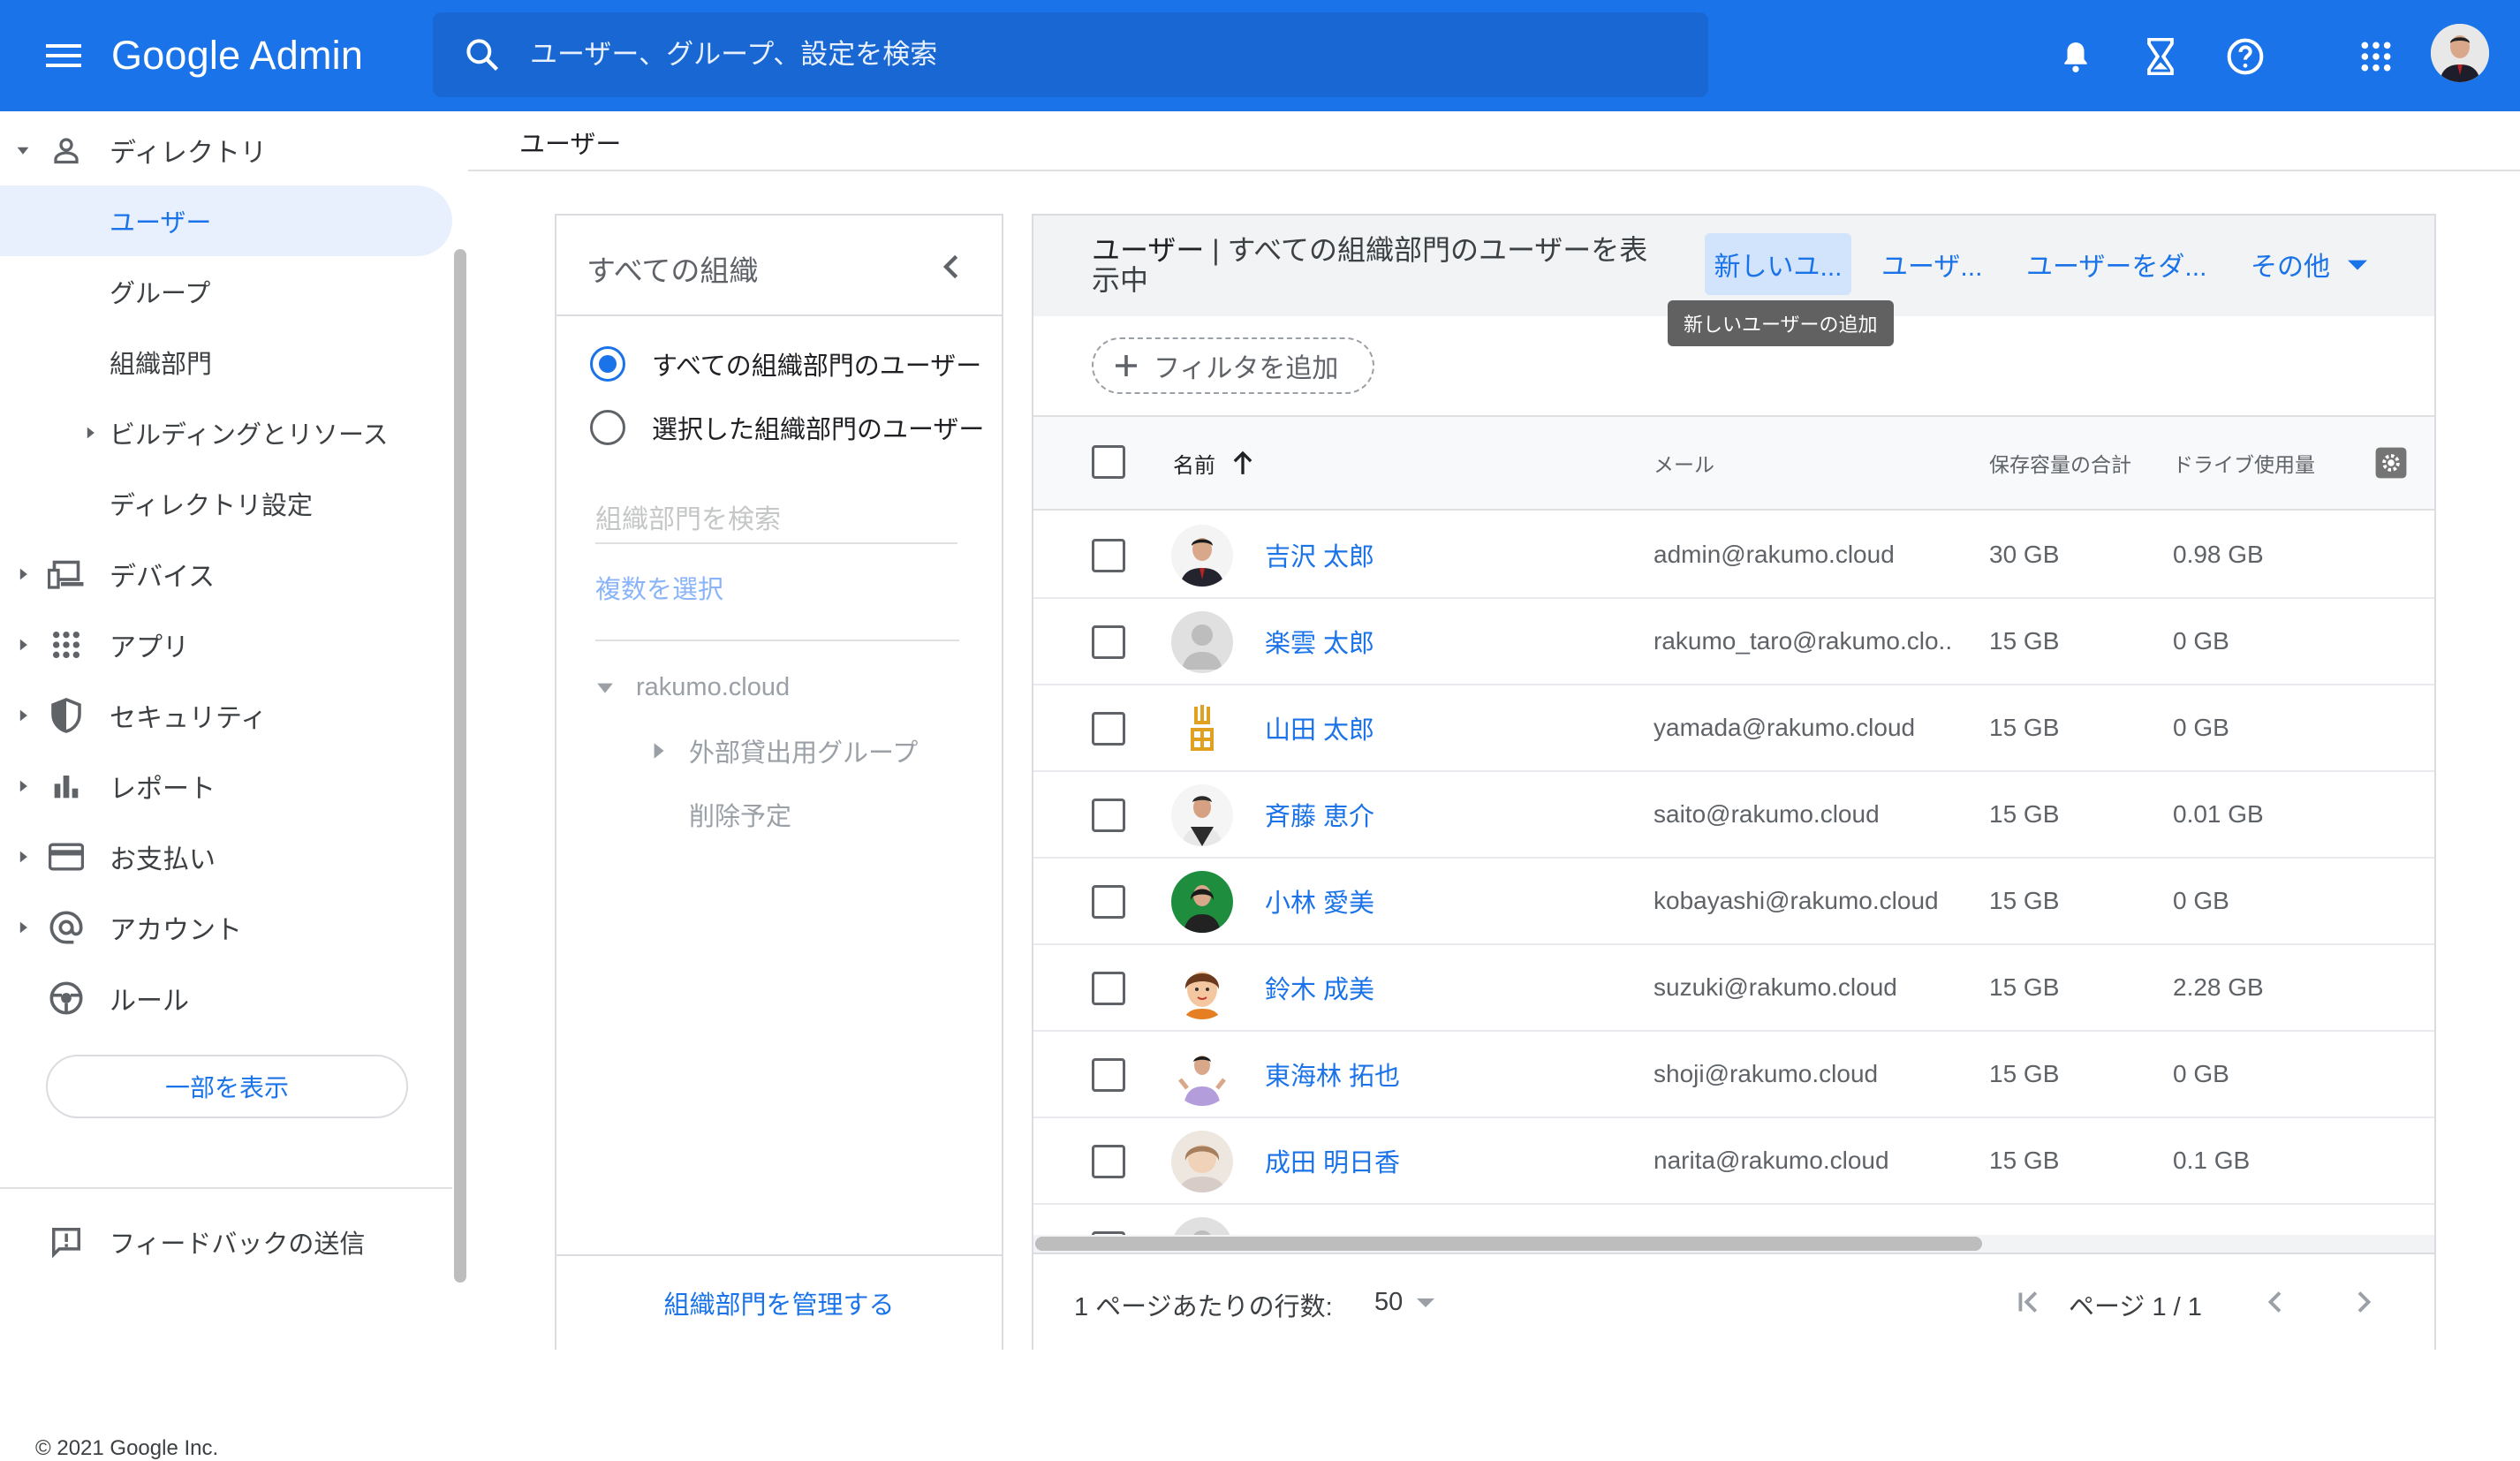  What do you see at coordinates (785, 363) in the screenshot?
I see `radio-all-org-units: すべての組織部門のユーザー` at bounding box center [785, 363].